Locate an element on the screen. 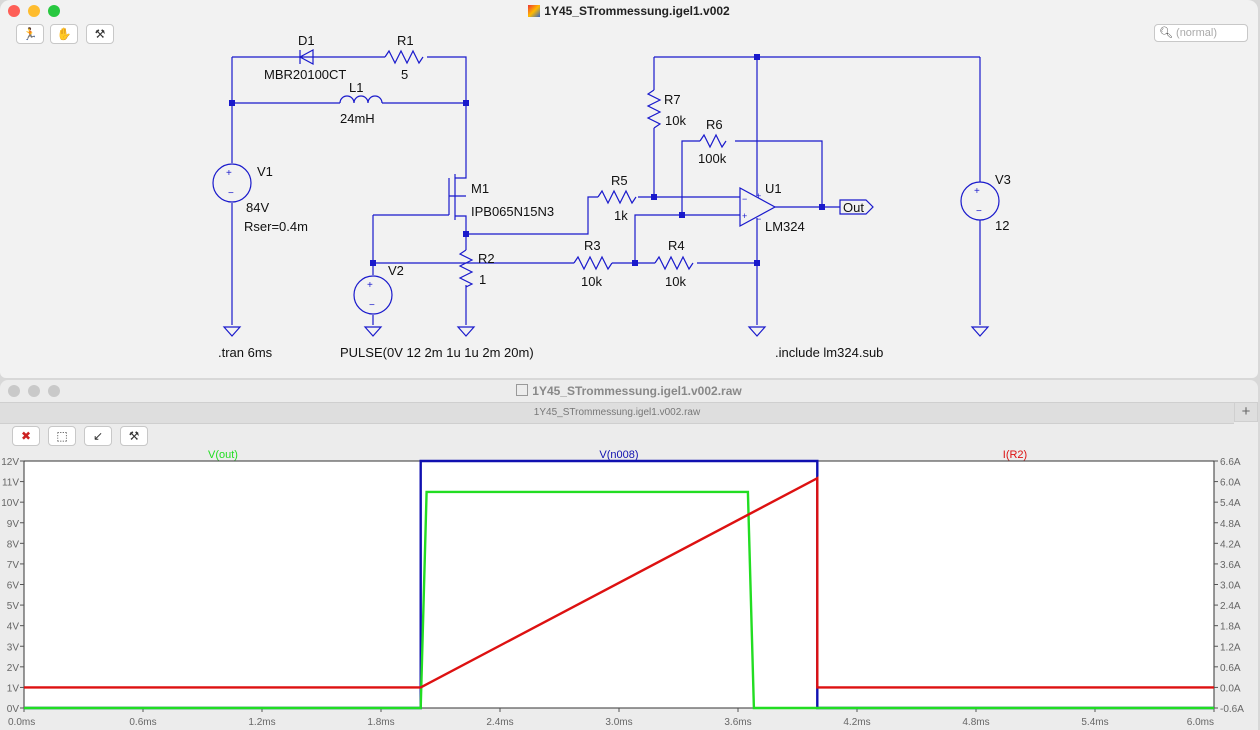 The width and height of the screenshot is (1260, 730). u1-name: U1 is located at coordinates (773, 188).